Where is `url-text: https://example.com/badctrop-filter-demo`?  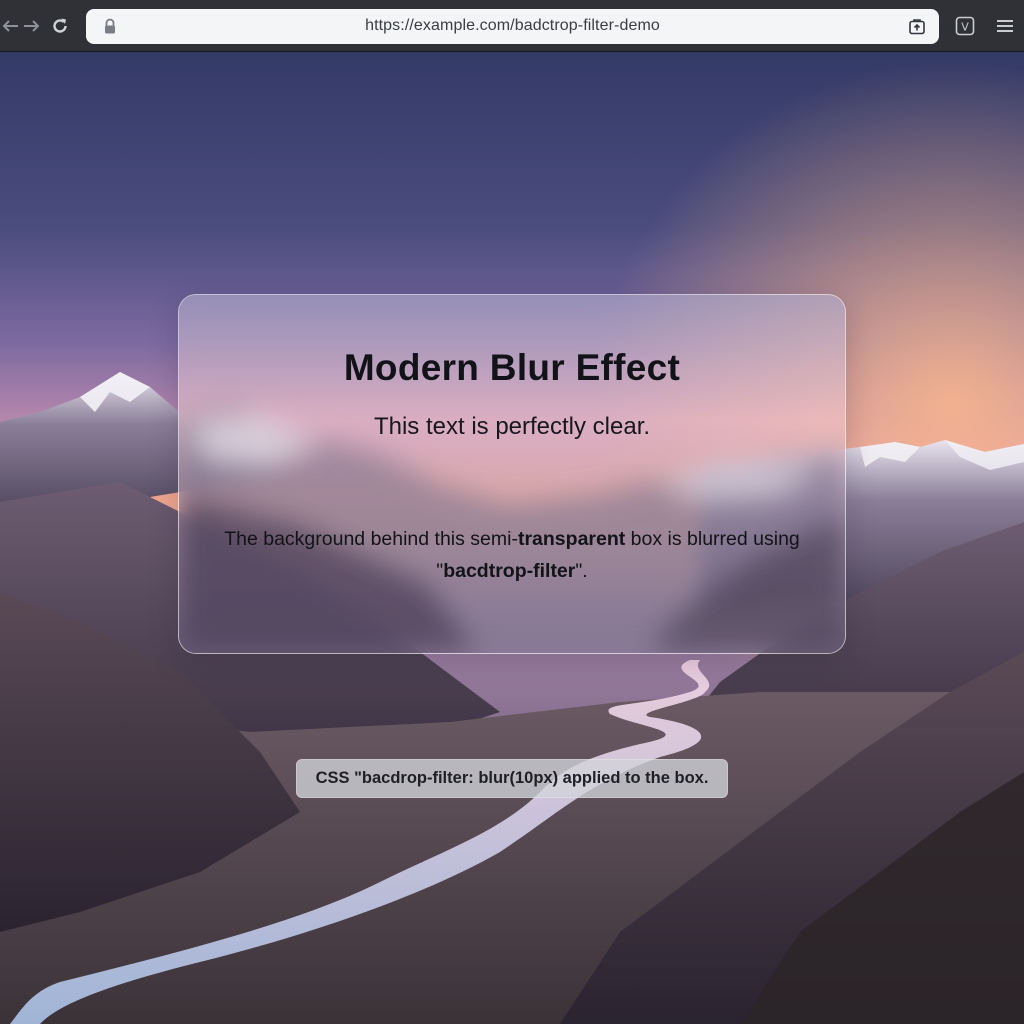 url-text: https://example.com/badctrop-filter-demo is located at coordinates (512, 25).